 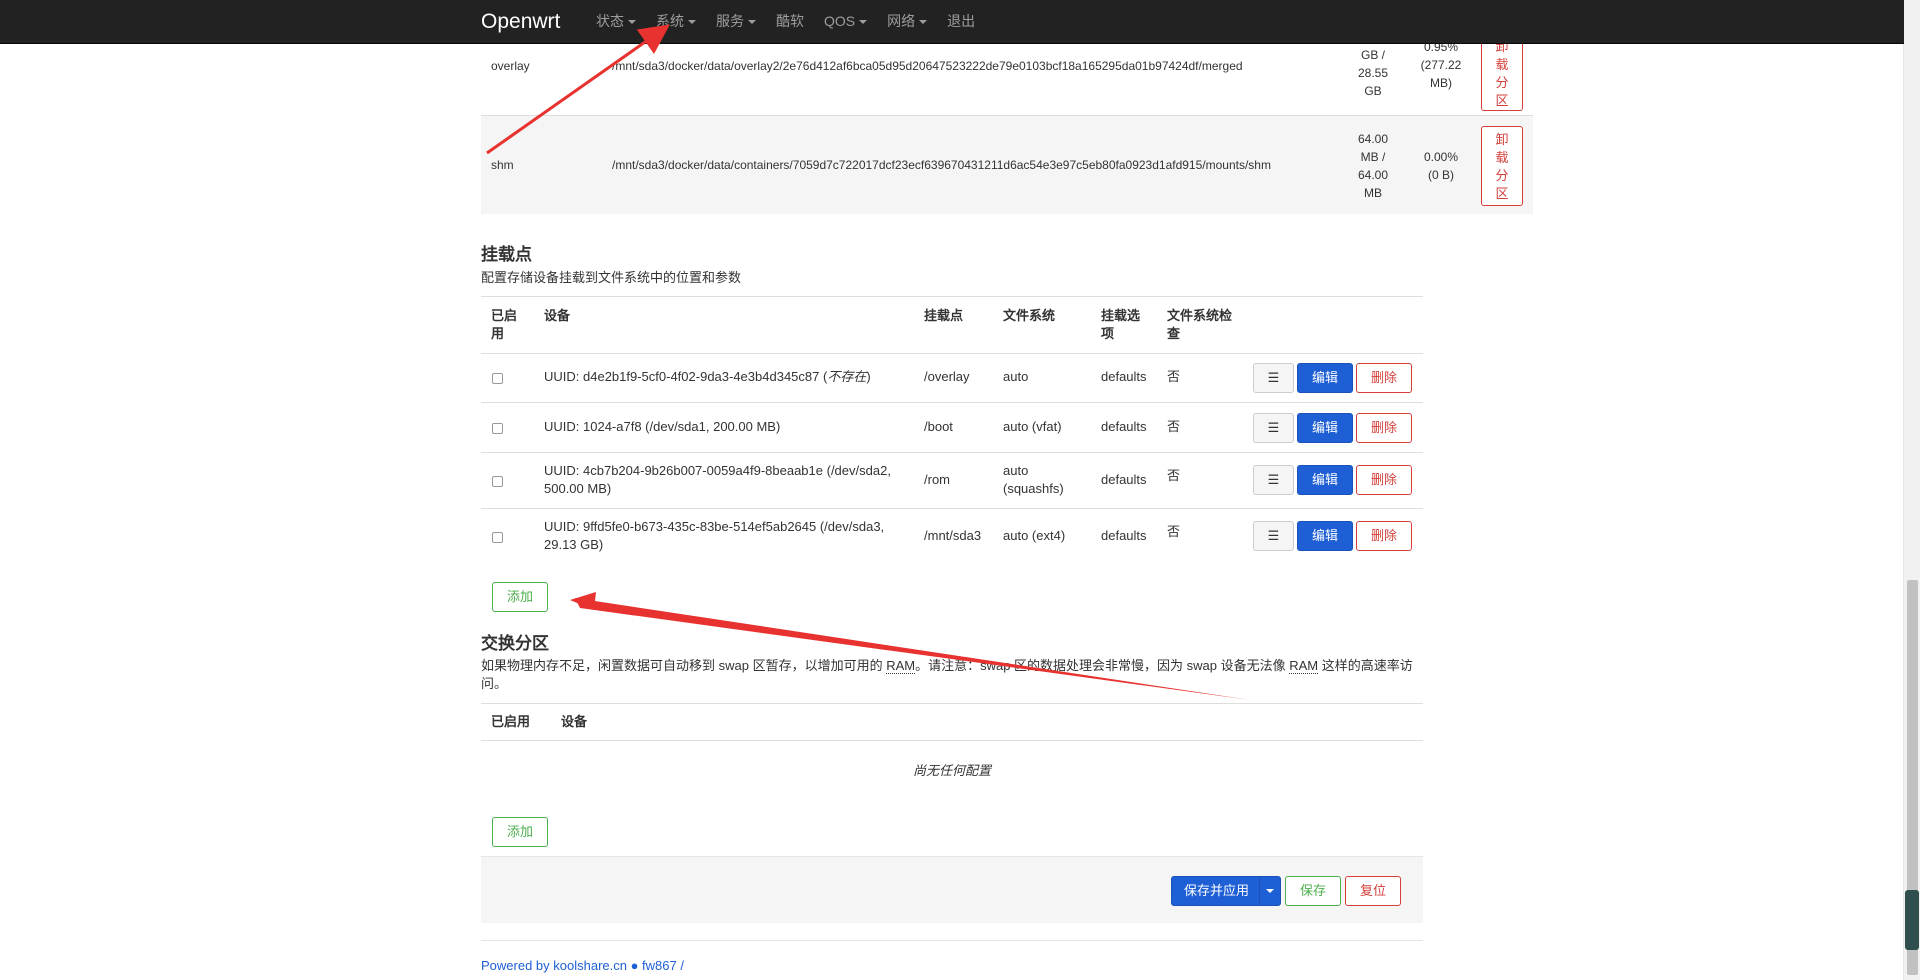 I want to click on mountpoint-cell: /boot, so click(x=938, y=426).